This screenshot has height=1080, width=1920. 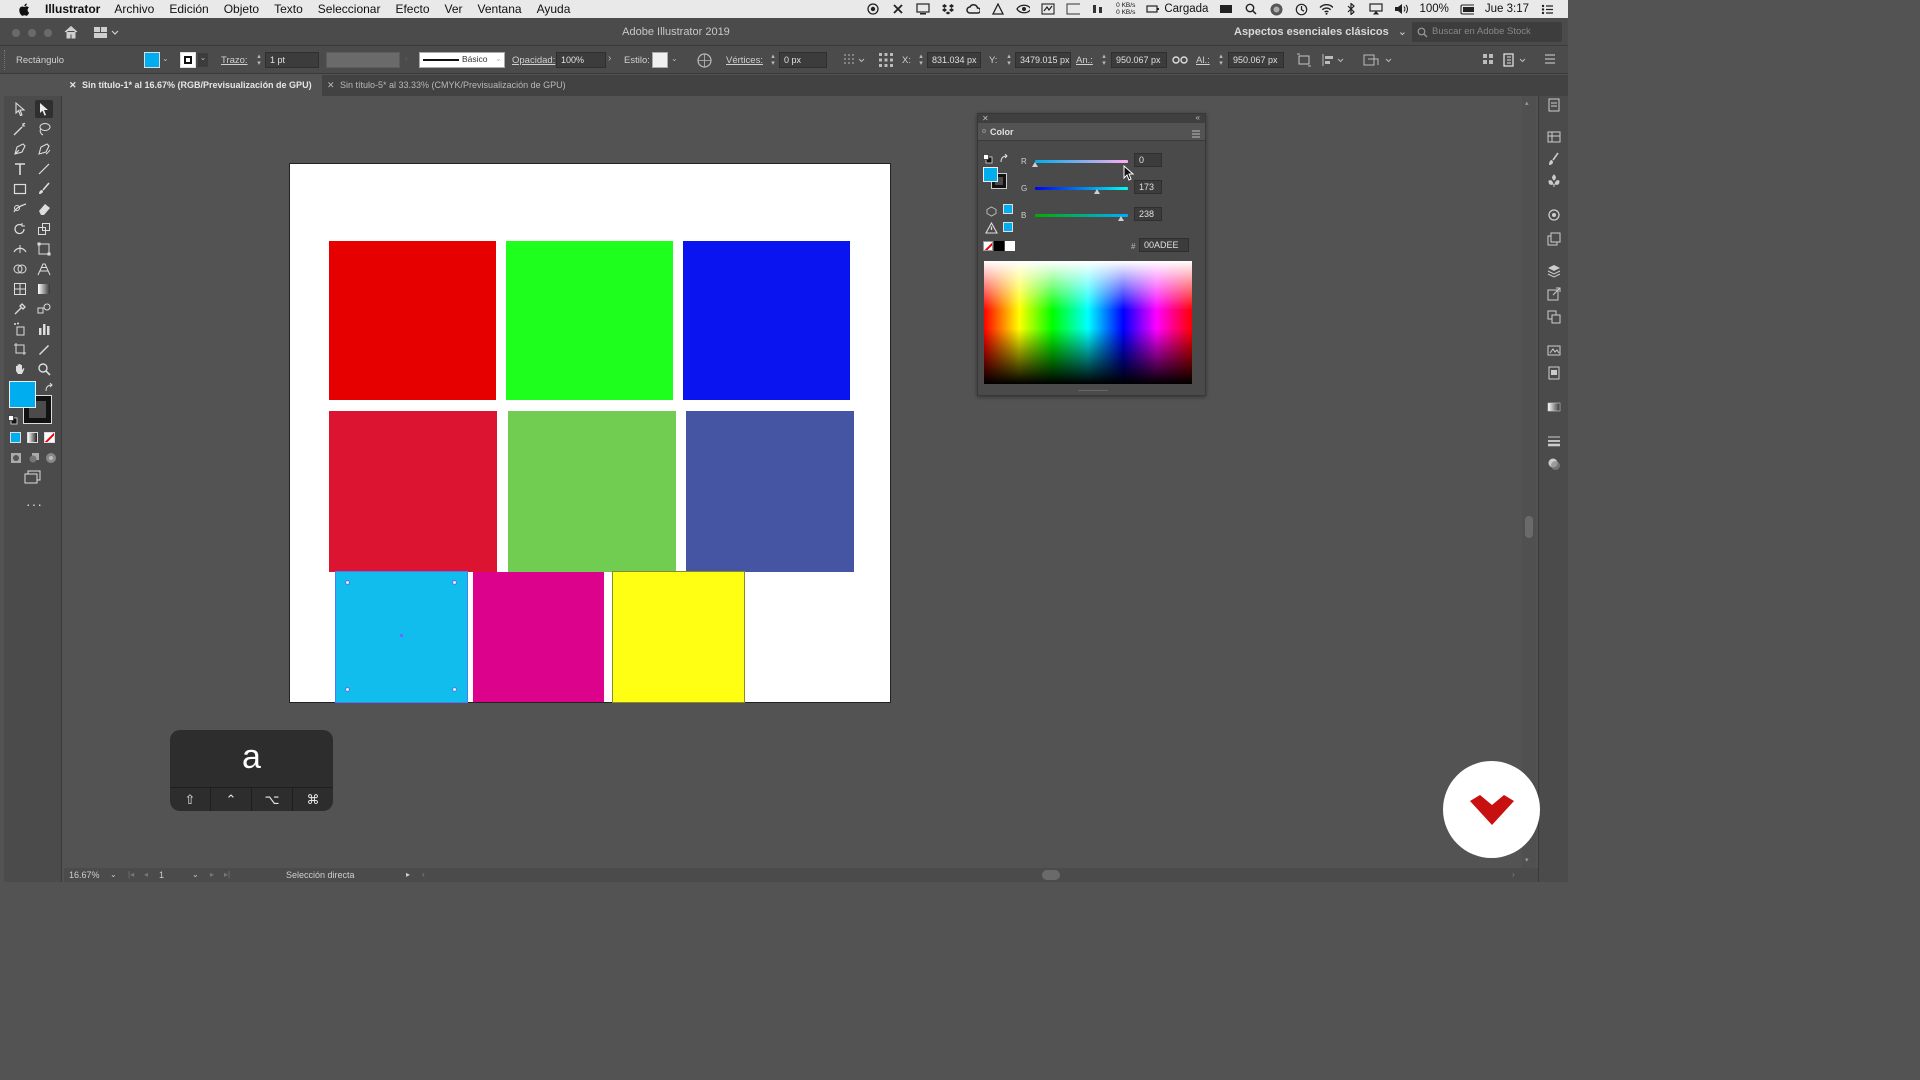 What do you see at coordinates (1081, 161) in the screenshot?
I see `r-slider` at bounding box center [1081, 161].